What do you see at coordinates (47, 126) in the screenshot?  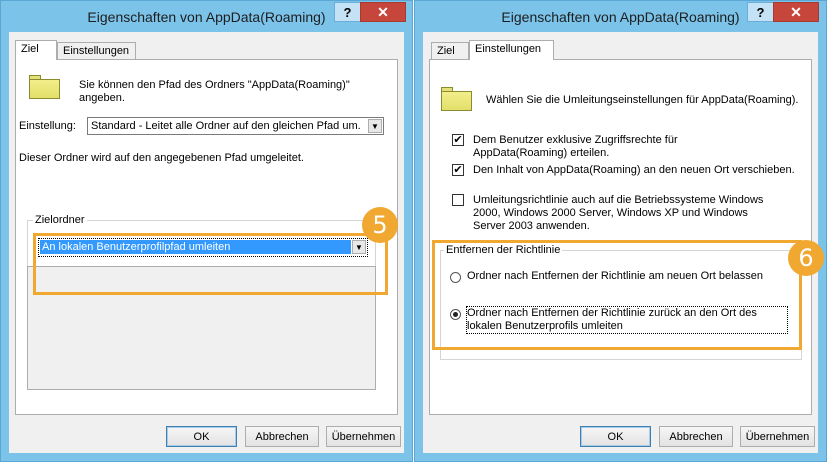 I see `setting-label: Einstellung:` at bounding box center [47, 126].